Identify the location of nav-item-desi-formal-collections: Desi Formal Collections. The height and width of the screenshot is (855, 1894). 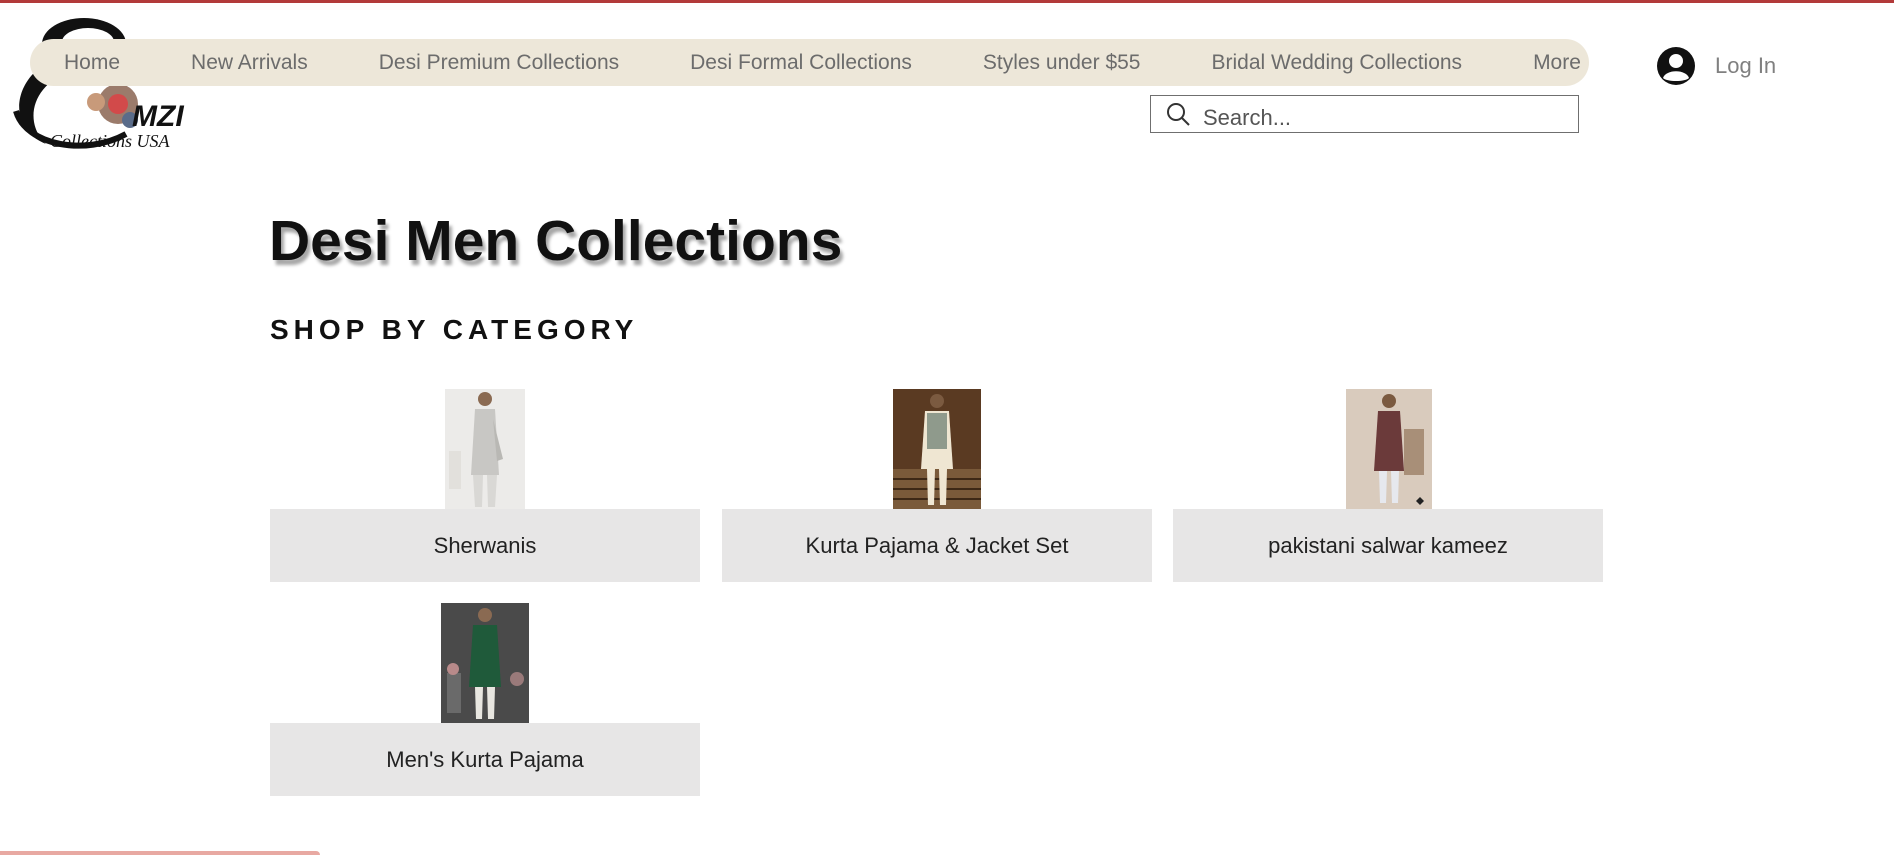
(801, 63).